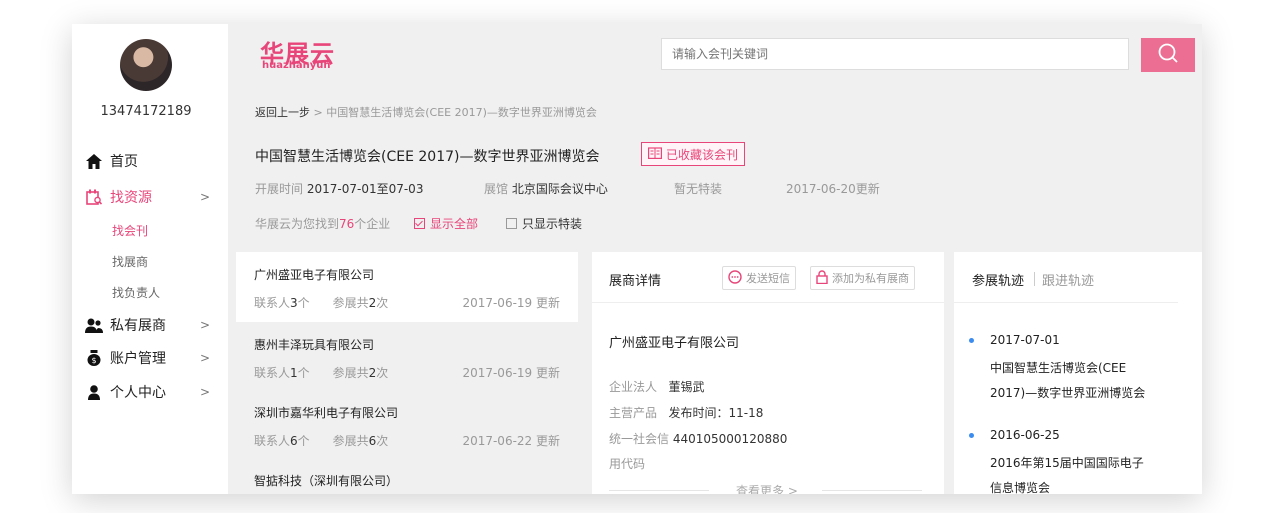 The height and width of the screenshot is (513, 1278). I want to click on show-all-option: 显示全部, so click(446, 223).